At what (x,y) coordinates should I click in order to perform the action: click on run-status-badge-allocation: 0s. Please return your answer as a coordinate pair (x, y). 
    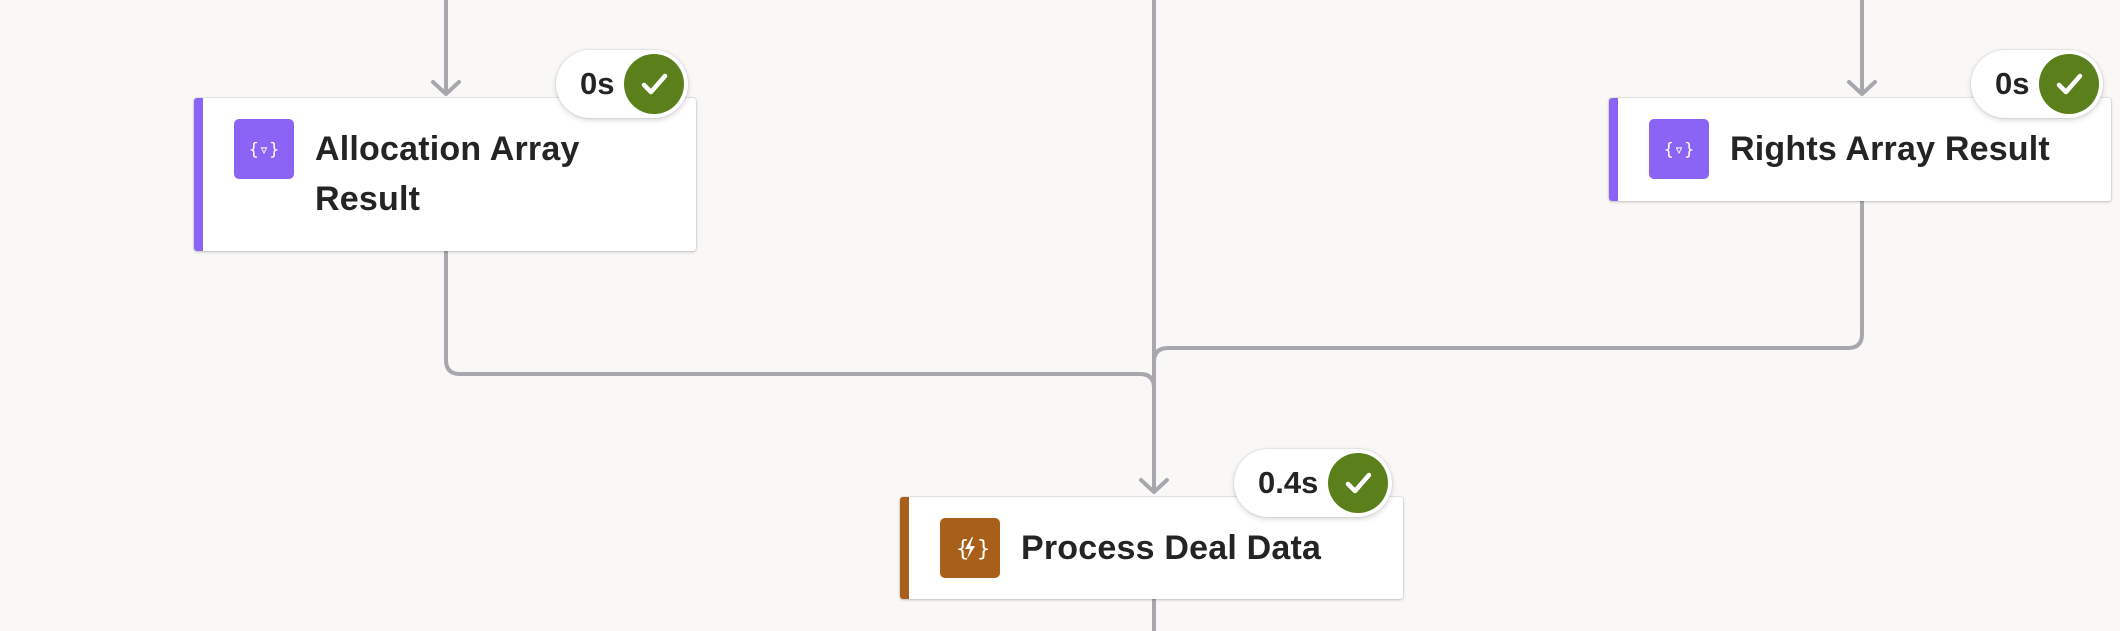
    Looking at the image, I should click on (622, 84).